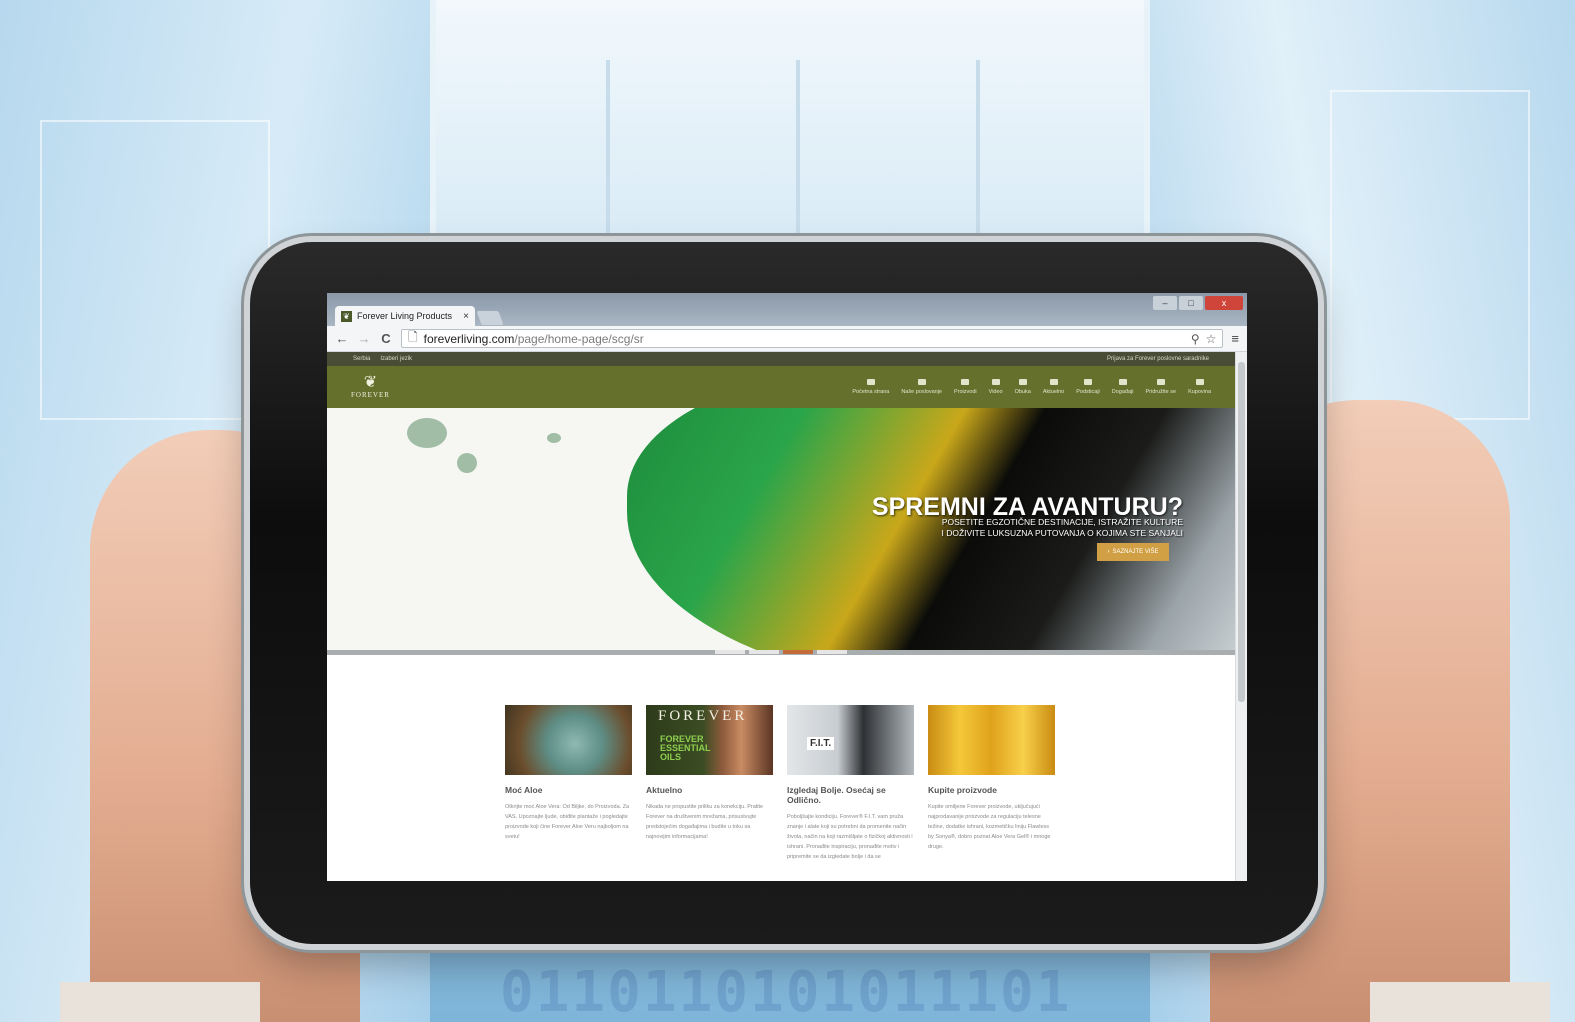 The height and width of the screenshot is (1022, 1575). Describe the element at coordinates (850, 740) in the screenshot. I see `card-fit-image: F.I.T.` at that location.